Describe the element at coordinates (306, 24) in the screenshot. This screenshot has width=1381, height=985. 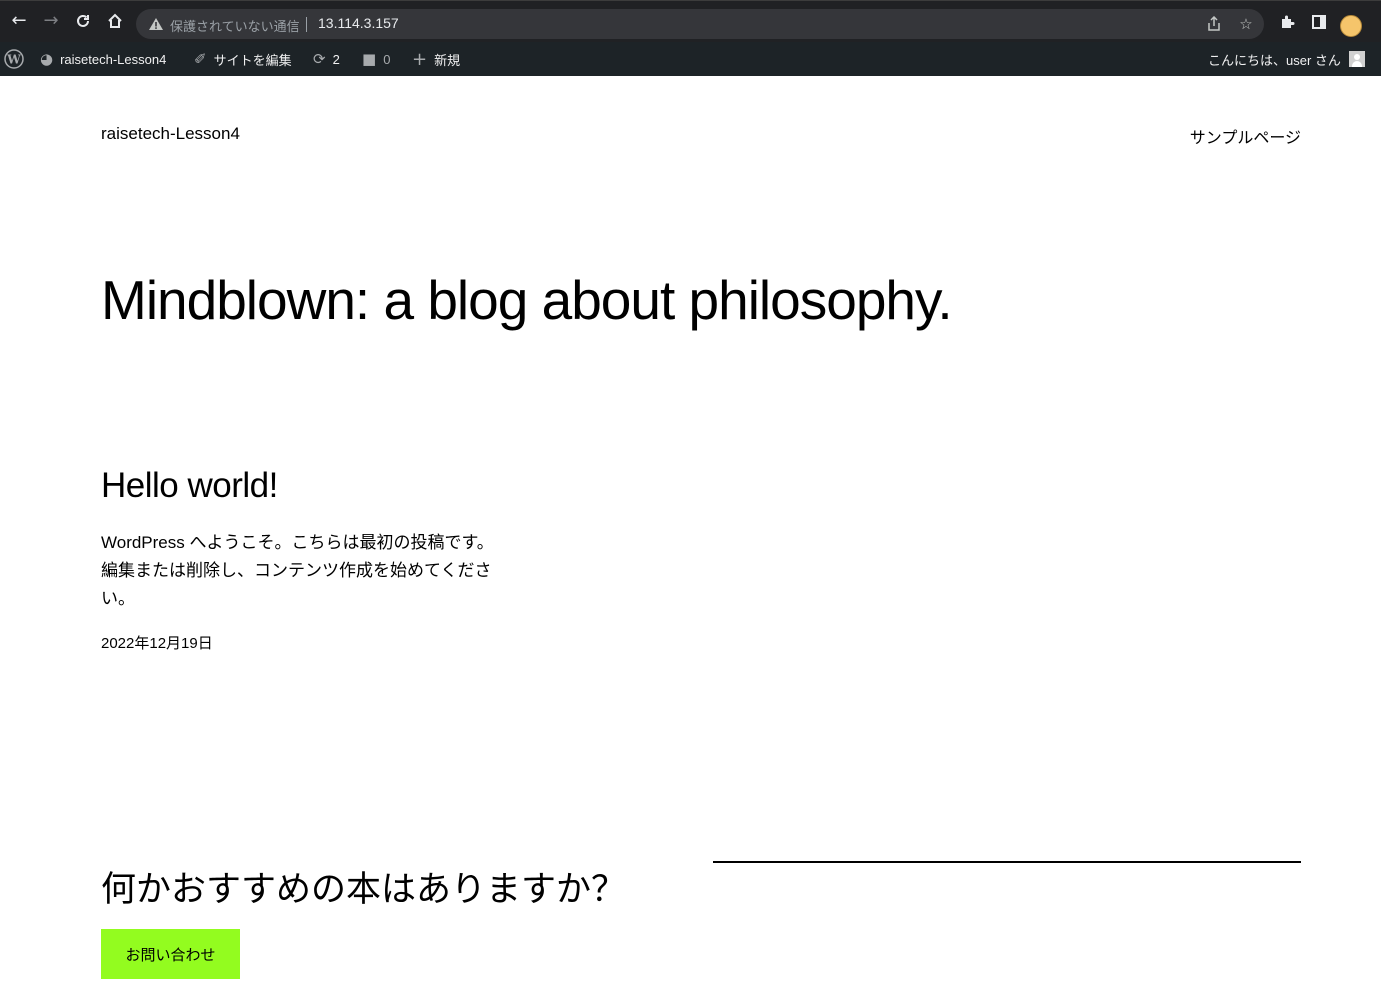
I see `divider` at that location.